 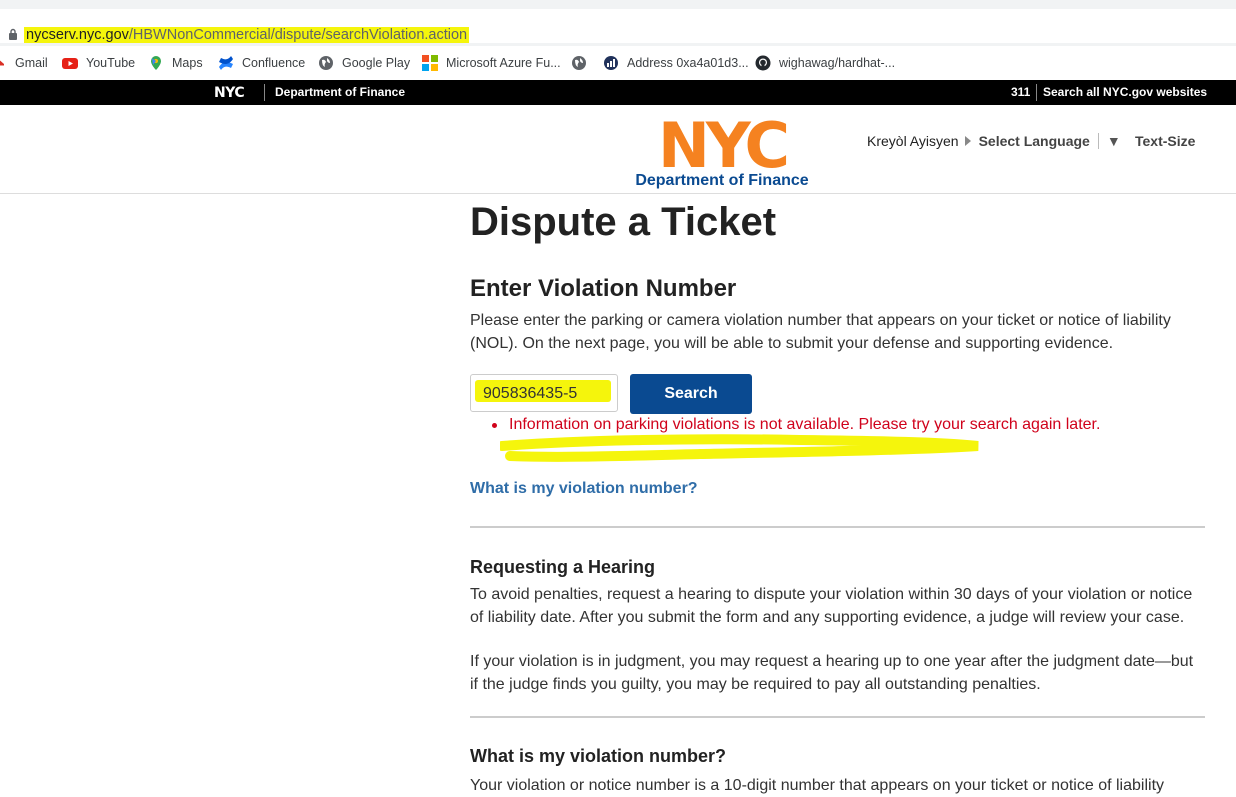 I want to click on etherscan-icon, so click(x=611, y=63).